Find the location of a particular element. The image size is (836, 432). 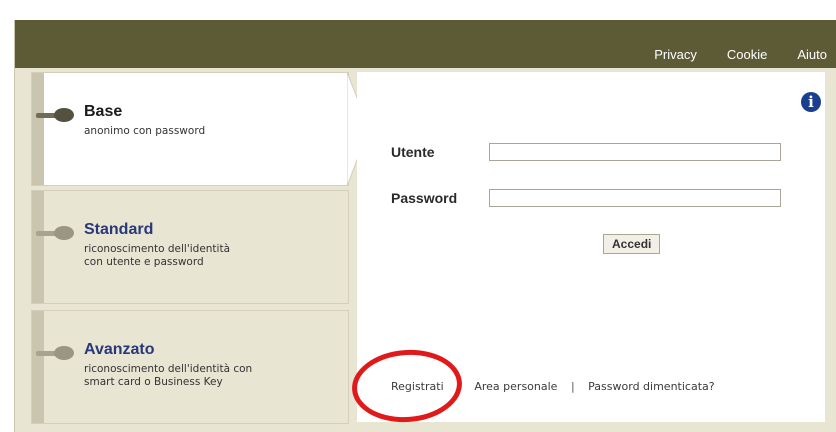

top-nav: Privacy Cookie Aiuto is located at coordinates (745, 55).